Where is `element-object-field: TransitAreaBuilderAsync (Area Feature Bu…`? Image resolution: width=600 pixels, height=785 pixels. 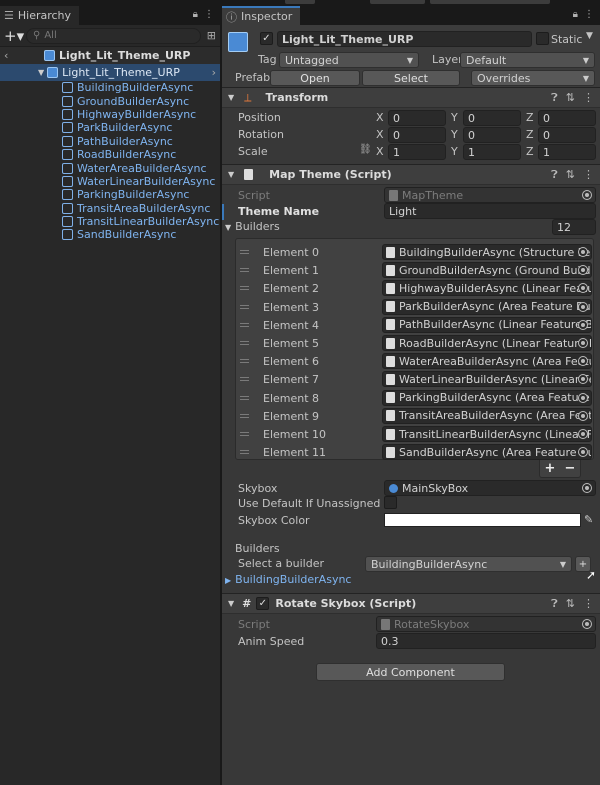
element-object-field: TransitAreaBuilderAsync (Area Feature Bu… is located at coordinates (487, 415).